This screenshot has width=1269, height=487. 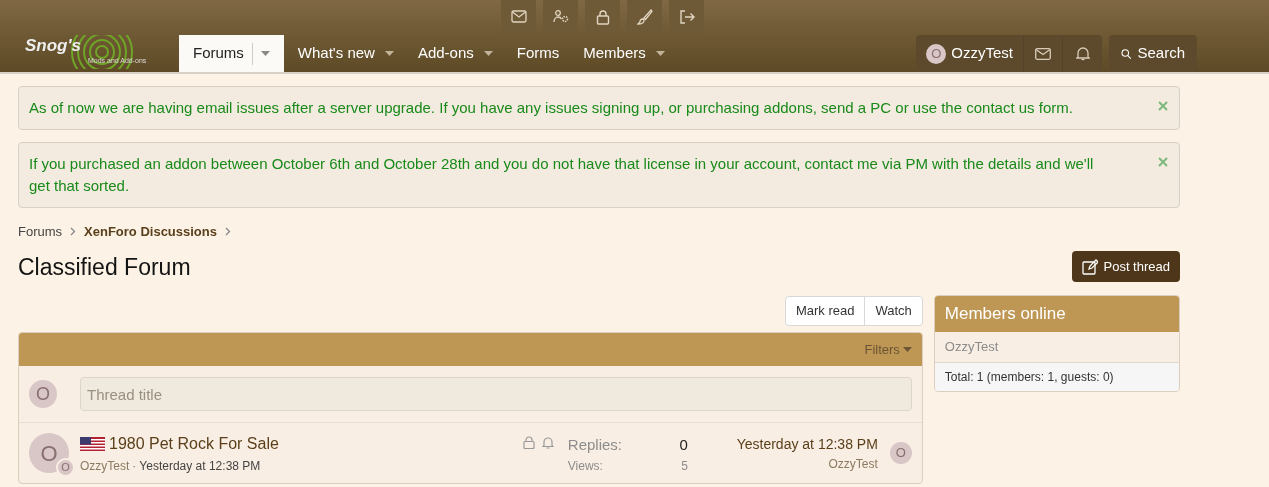 What do you see at coordinates (560, 17) in the screenshot?
I see `users-gear-icon` at bounding box center [560, 17].